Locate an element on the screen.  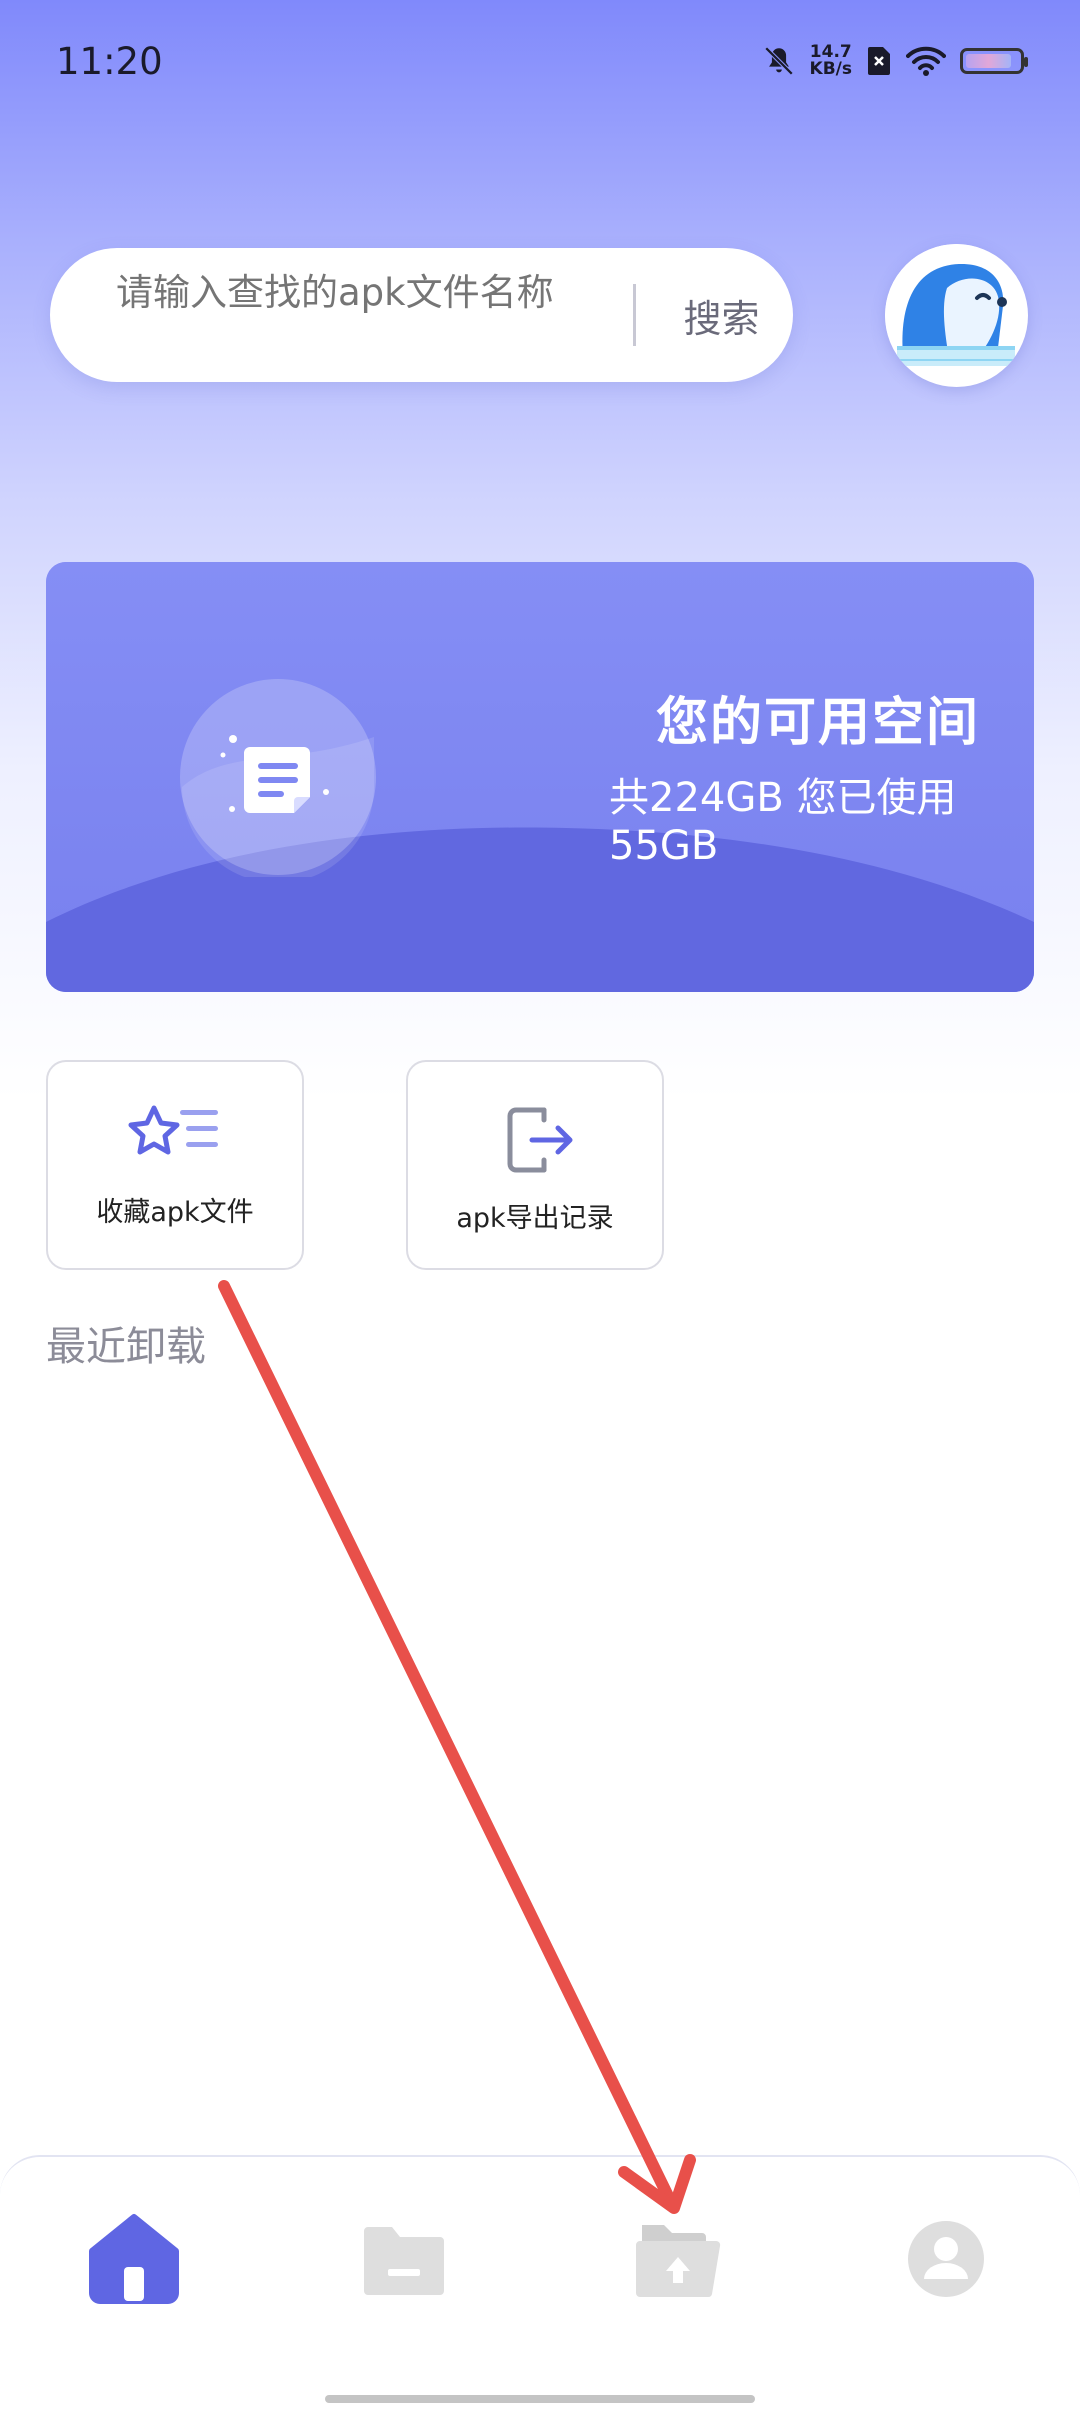
favorites-apk-tile: 收藏apk文件 is located at coordinates (175, 1165).